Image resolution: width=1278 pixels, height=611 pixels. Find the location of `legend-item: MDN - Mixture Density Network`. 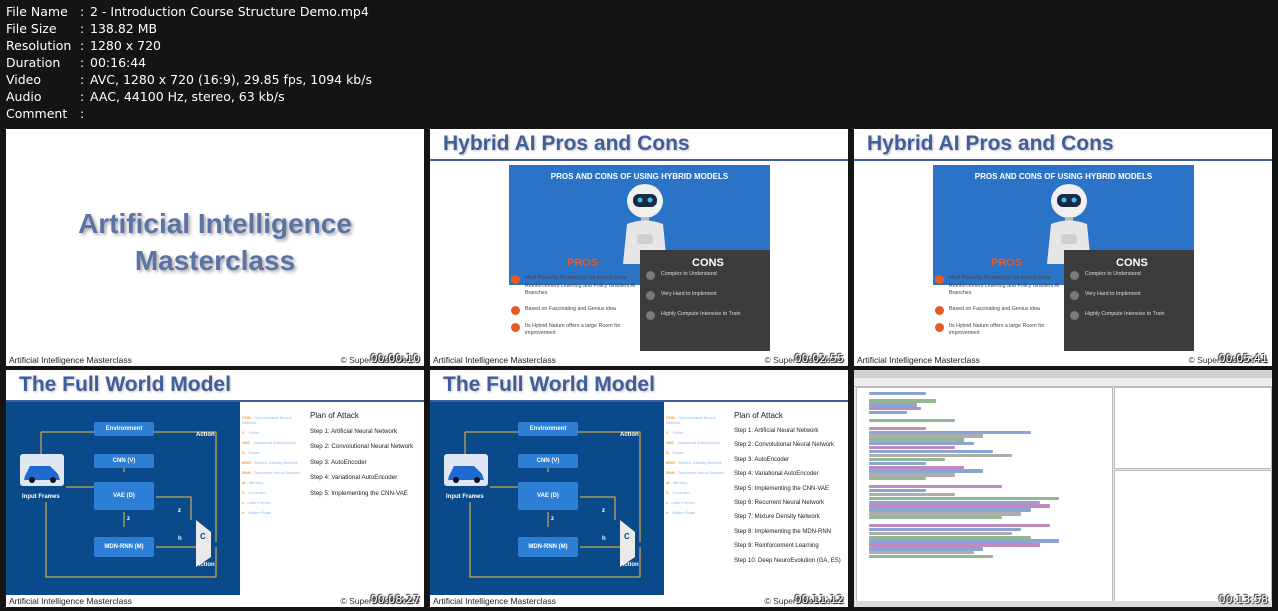

legend-item: MDN - Mixture Density Network is located at coordinates (274, 462).